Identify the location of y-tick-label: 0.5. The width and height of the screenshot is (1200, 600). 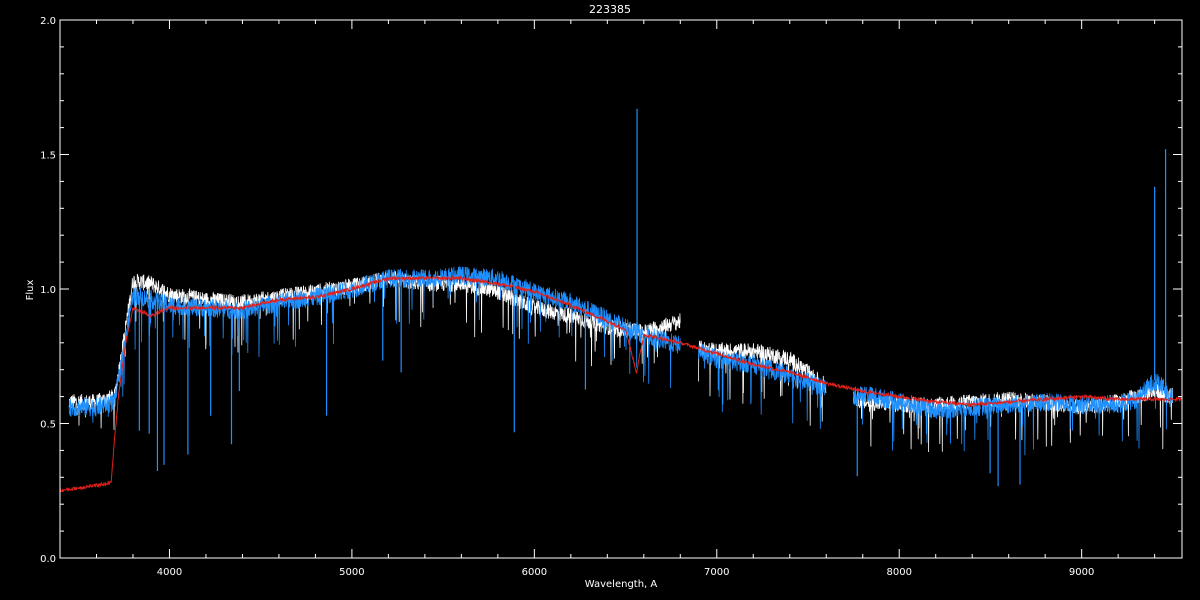
(48, 425).